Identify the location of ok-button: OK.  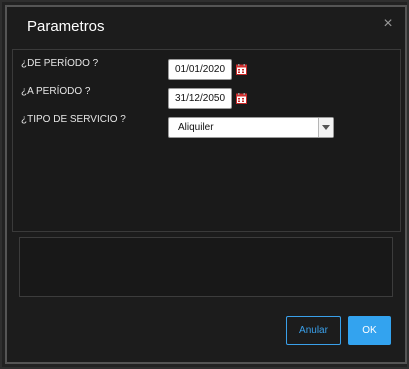
(369, 330).